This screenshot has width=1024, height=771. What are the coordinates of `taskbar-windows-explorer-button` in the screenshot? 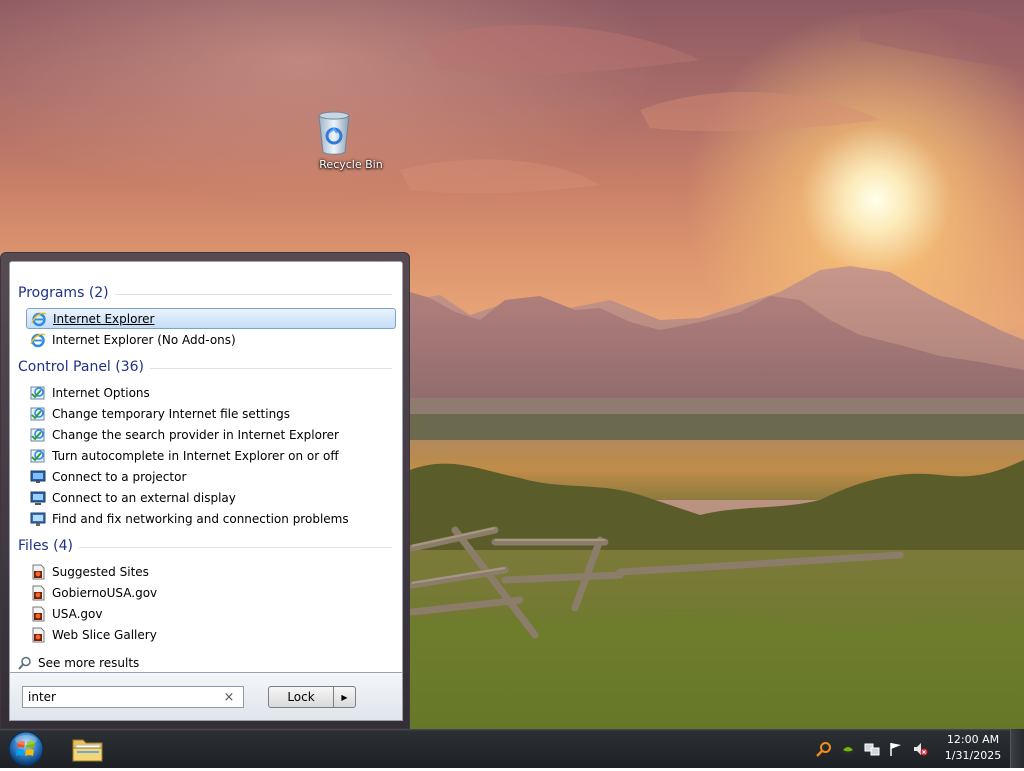 It's located at (88, 749).